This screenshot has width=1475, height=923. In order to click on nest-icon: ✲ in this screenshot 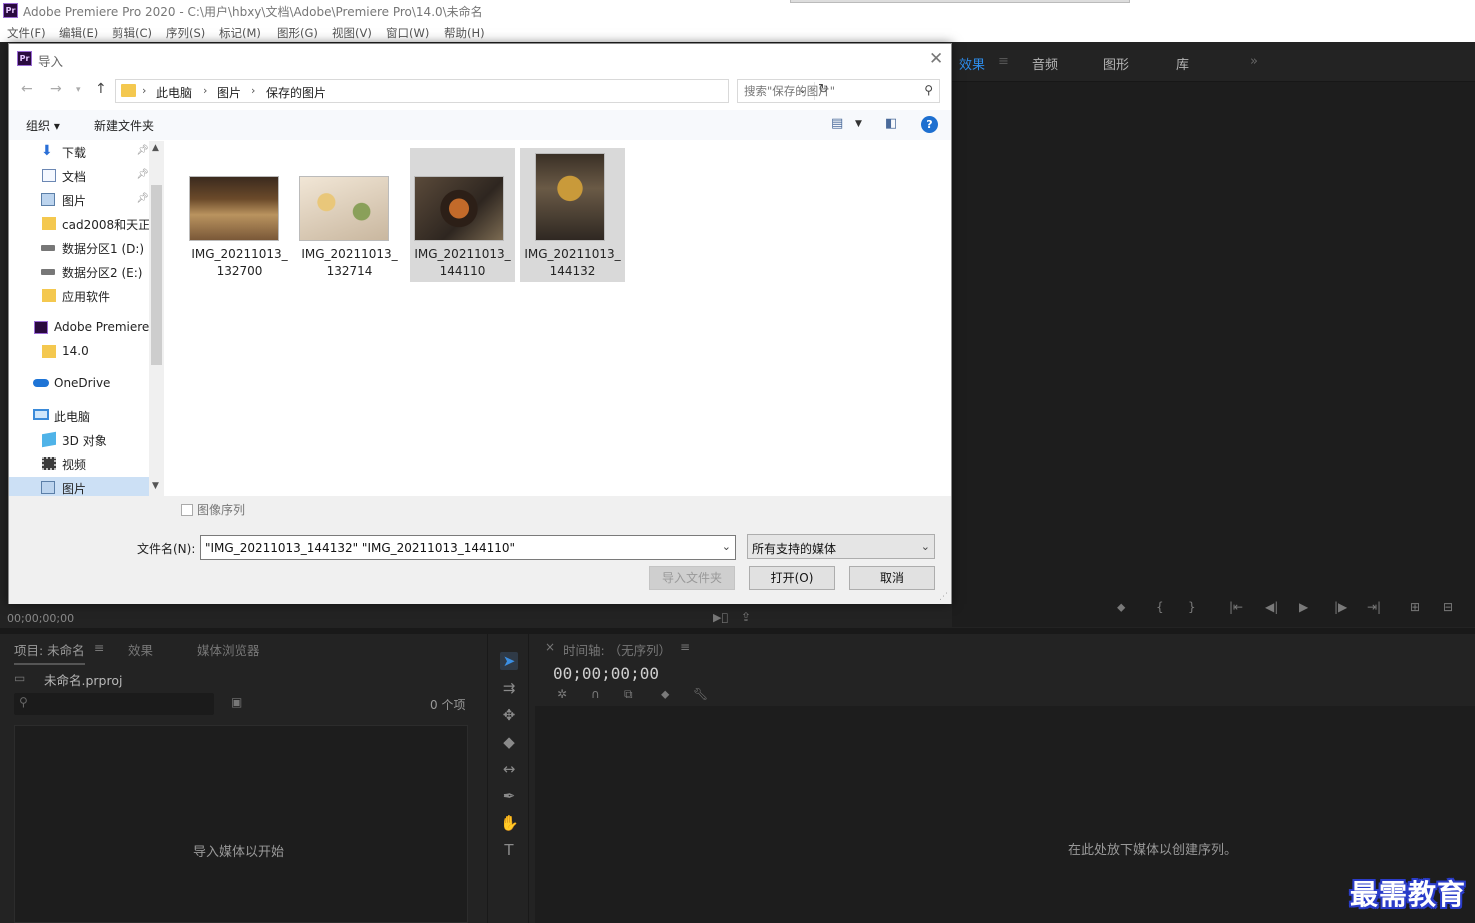, I will do `click(562, 694)`.